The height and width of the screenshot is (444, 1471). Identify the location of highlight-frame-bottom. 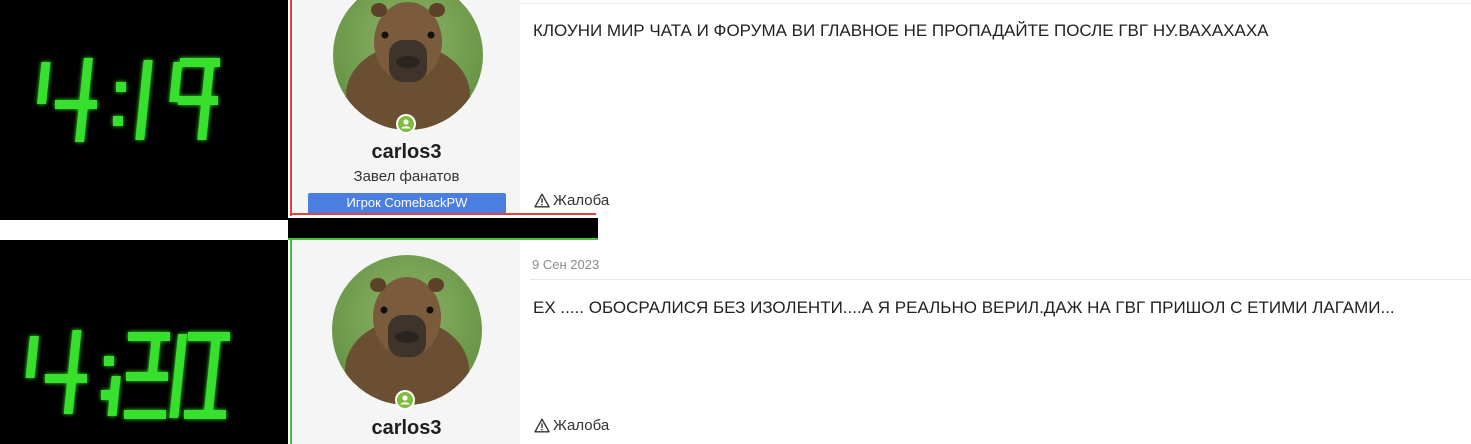
(443, 214).